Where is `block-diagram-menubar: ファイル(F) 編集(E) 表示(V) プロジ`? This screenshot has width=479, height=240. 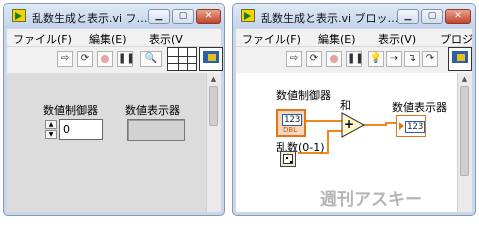 block-diagram-menubar: ファイル(F) 編集(E) 表示(V) プロジ is located at coordinates (354, 38).